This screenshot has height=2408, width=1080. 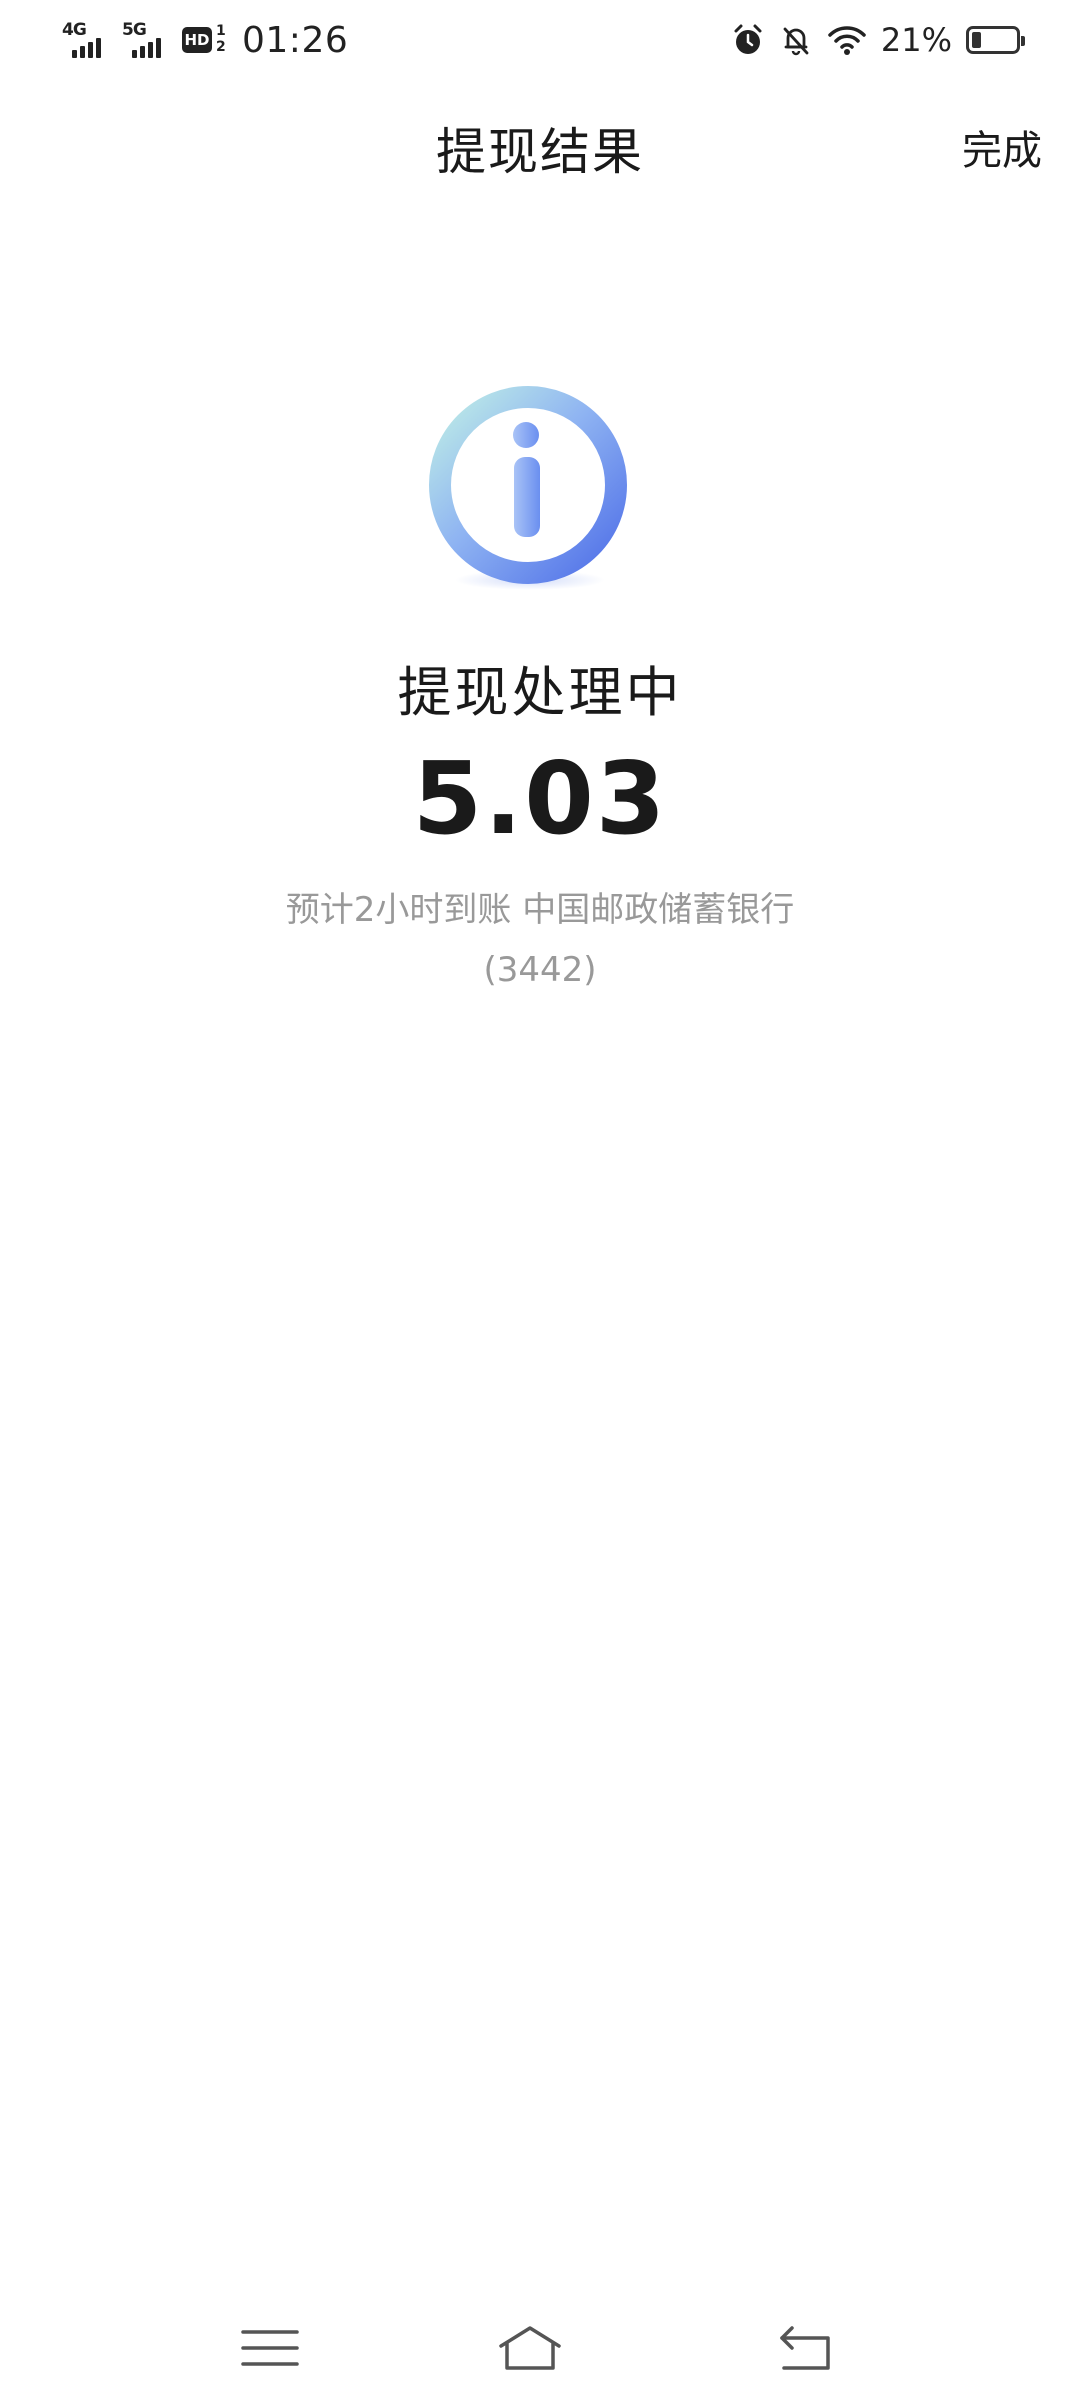 I want to click on hd-voice-icon: HD 12, so click(x=205, y=40).